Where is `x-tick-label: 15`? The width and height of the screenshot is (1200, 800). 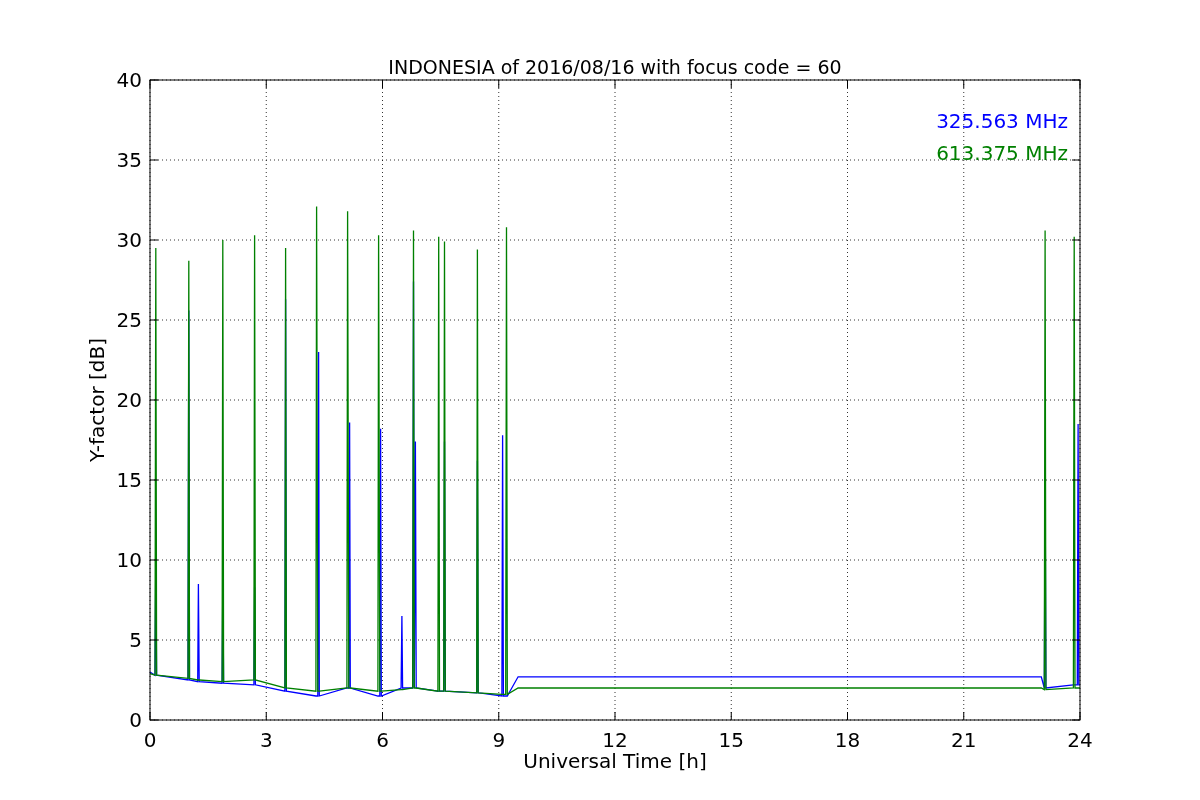 x-tick-label: 15 is located at coordinates (731, 740).